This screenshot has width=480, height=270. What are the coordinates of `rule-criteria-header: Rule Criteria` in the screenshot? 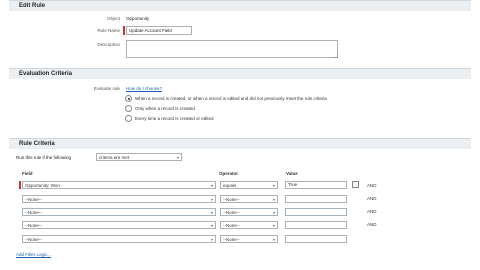 It's located at (240, 143).